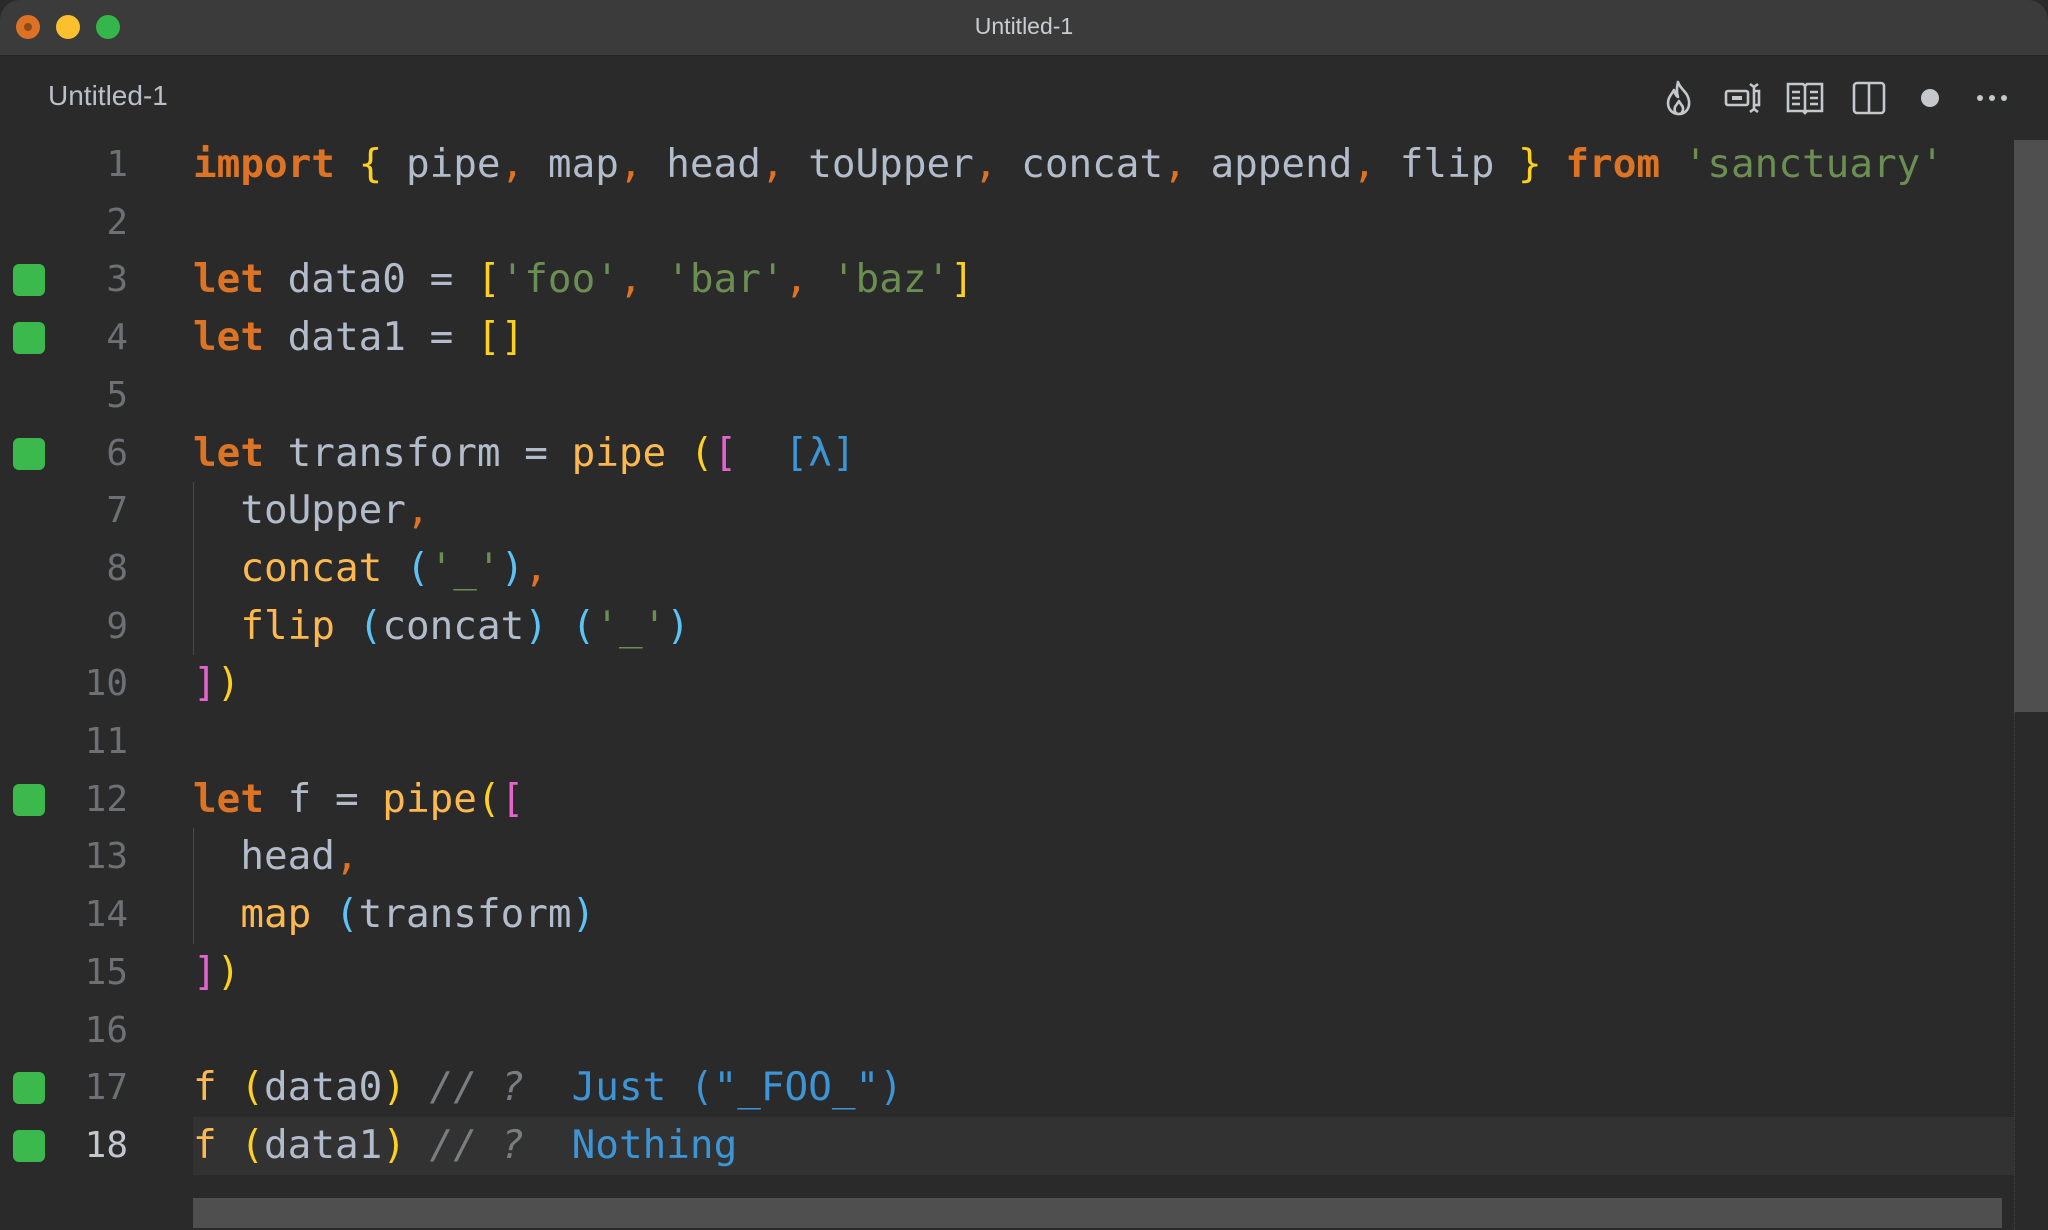  Describe the element at coordinates (358, 338) in the screenshot. I see `line-content: let data1 = []` at that location.